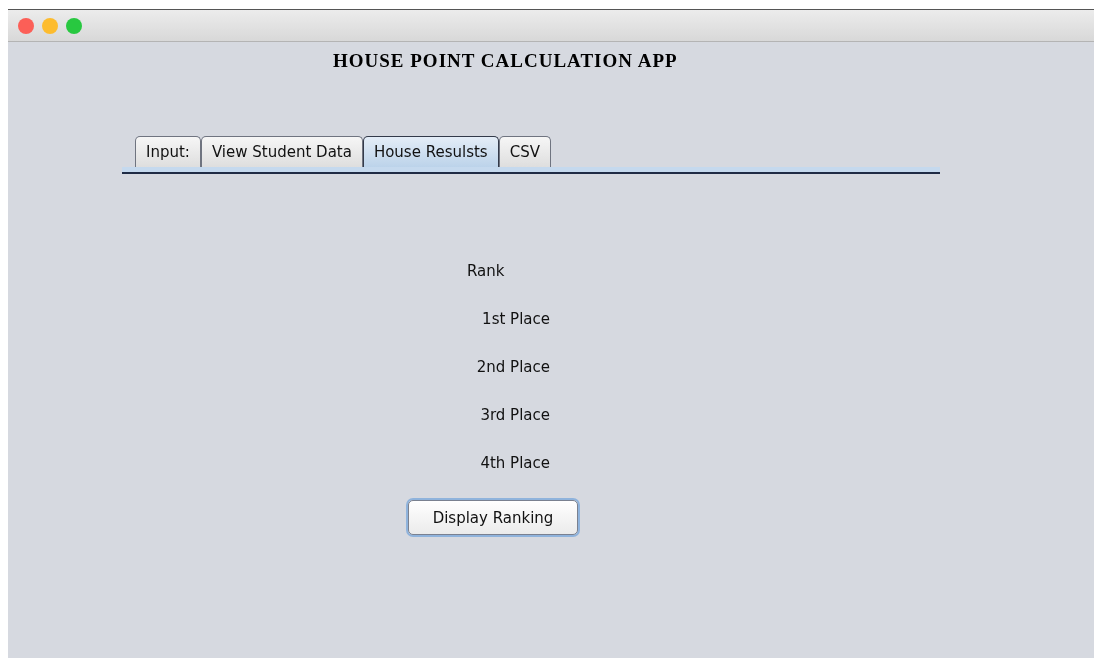 The image size is (1094, 658). What do you see at coordinates (505, 60) in the screenshot?
I see `app-title: HOUSE POINT CALCULATION APP` at bounding box center [505, 60].